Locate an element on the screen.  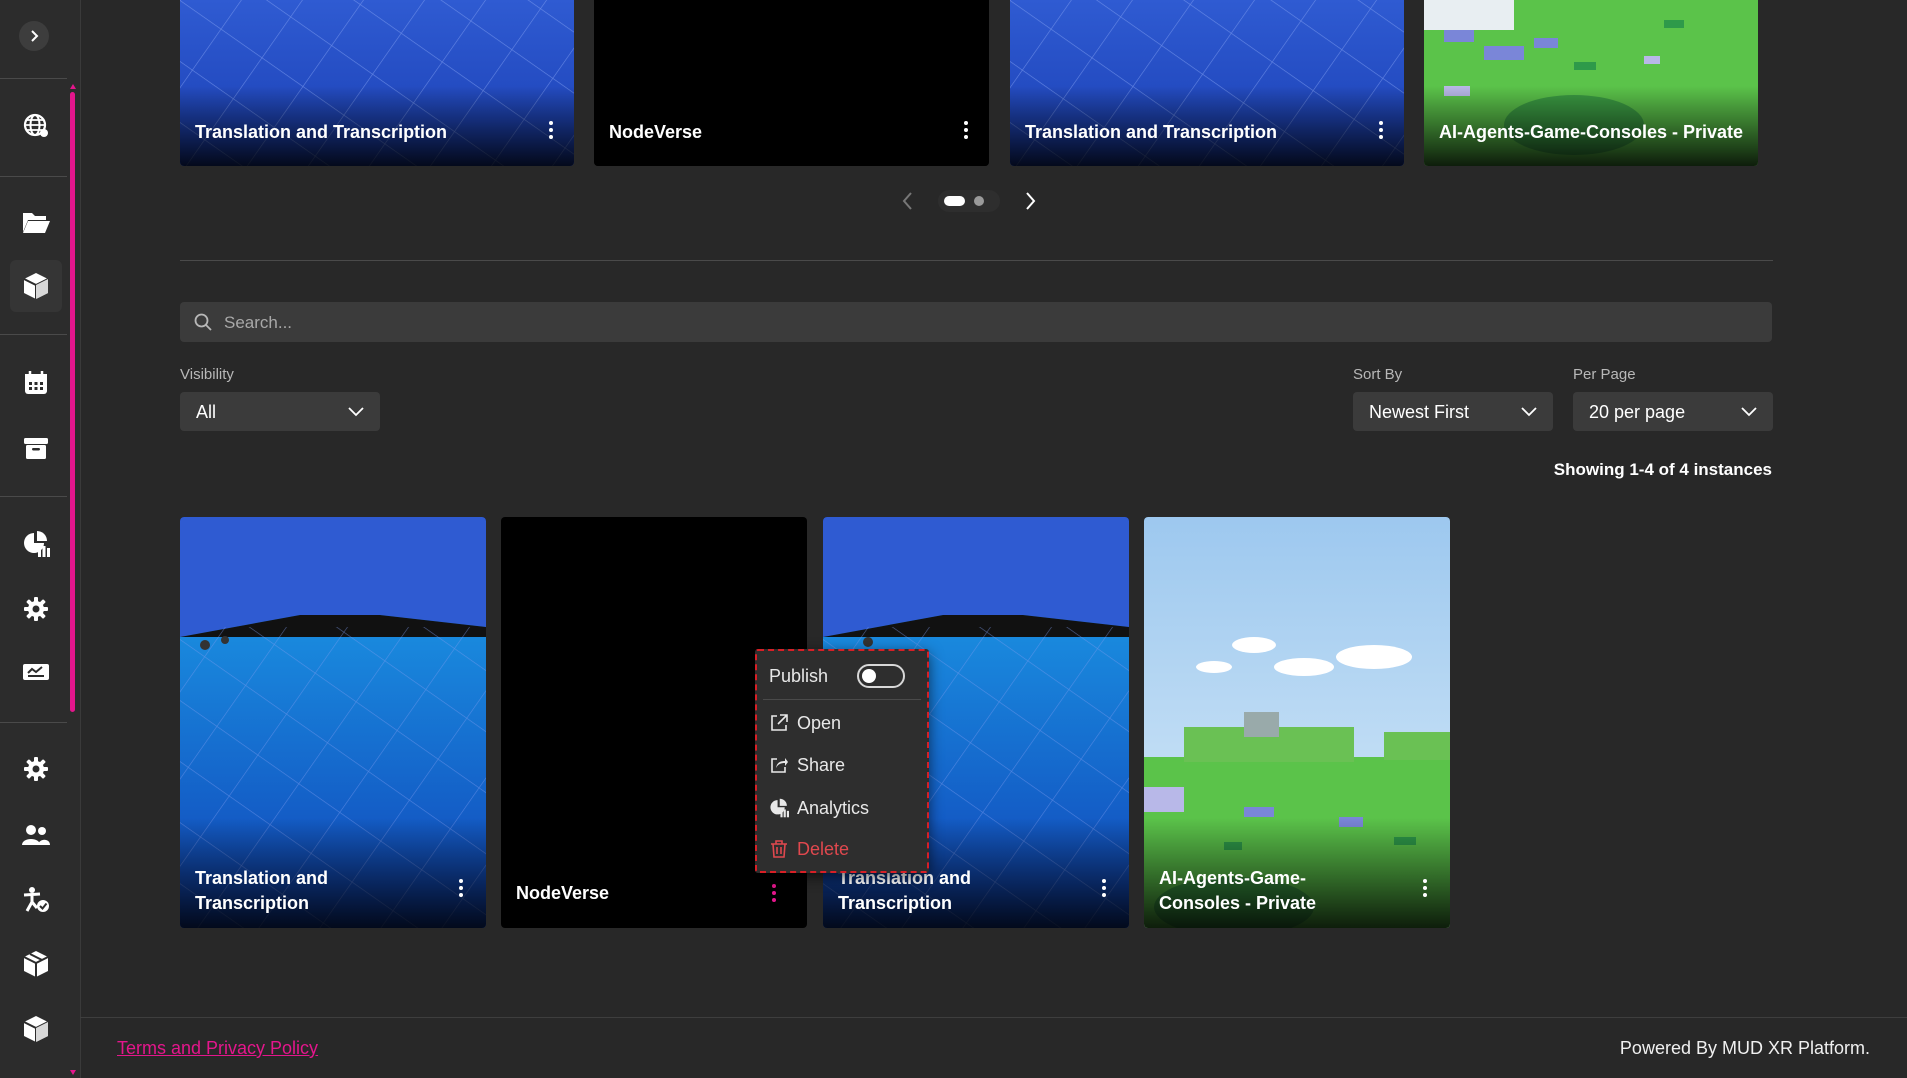
sidebar-scrollbar is located at coordinates (72, 402).